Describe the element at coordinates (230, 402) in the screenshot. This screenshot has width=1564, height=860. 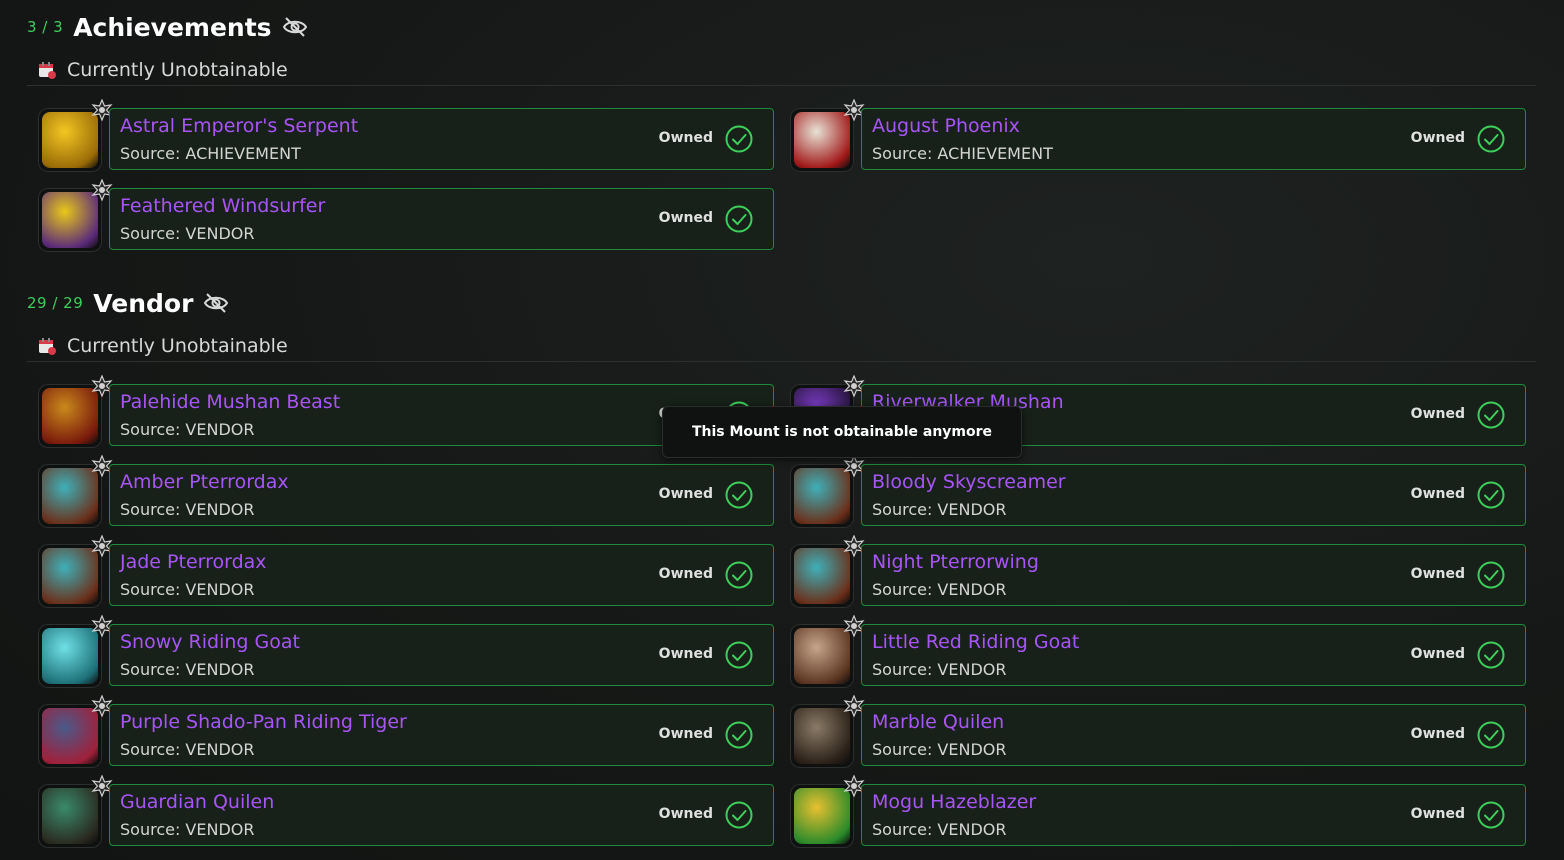
I see `mount-name: Palehide Mushan Beast` at that location.